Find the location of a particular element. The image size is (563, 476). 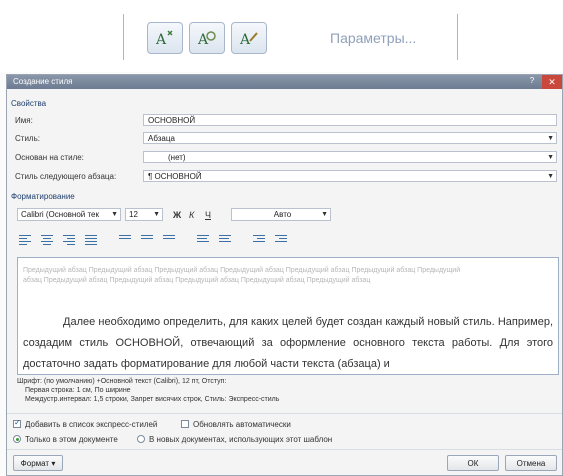

color-value: Авто is located at coordinates (282, 214).